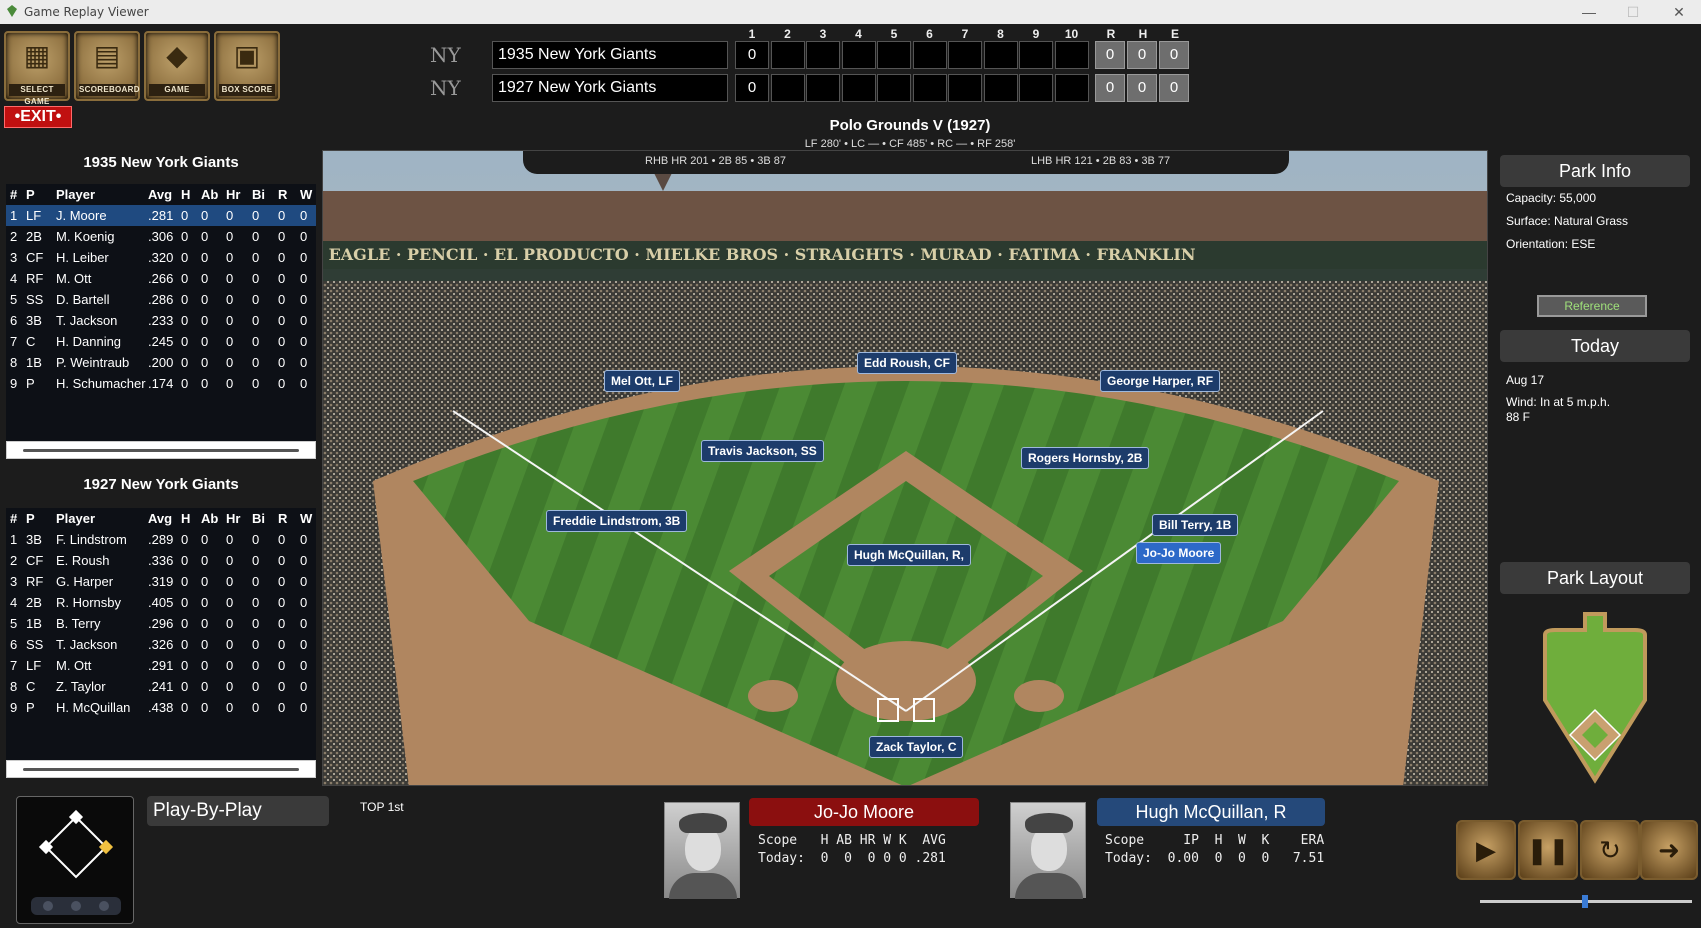  What do you see at coordinates (161, 644) in the screenshot?
I see `roster-row: 6 SS T. Jackson .326 0 0 0 0 0 0` at bounding box center [161, 644].